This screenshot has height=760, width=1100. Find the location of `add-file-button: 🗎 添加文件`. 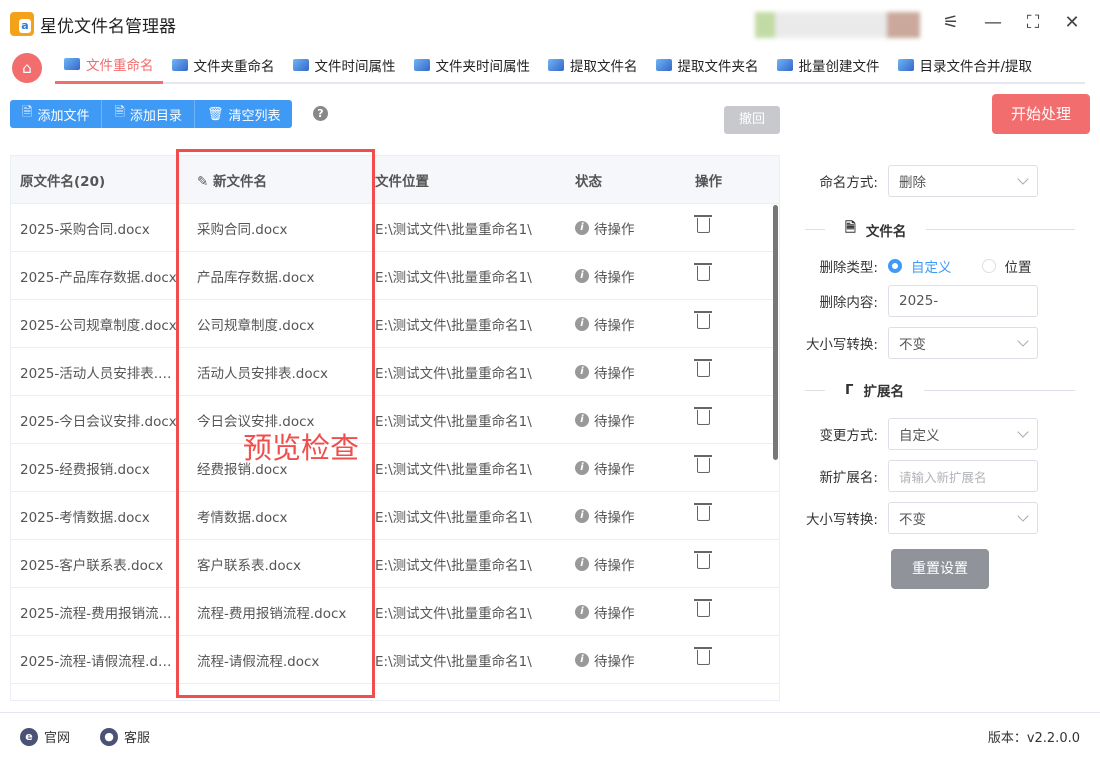

add-file-button: 🗎 添加文件 is located at coordinates (56, 114).